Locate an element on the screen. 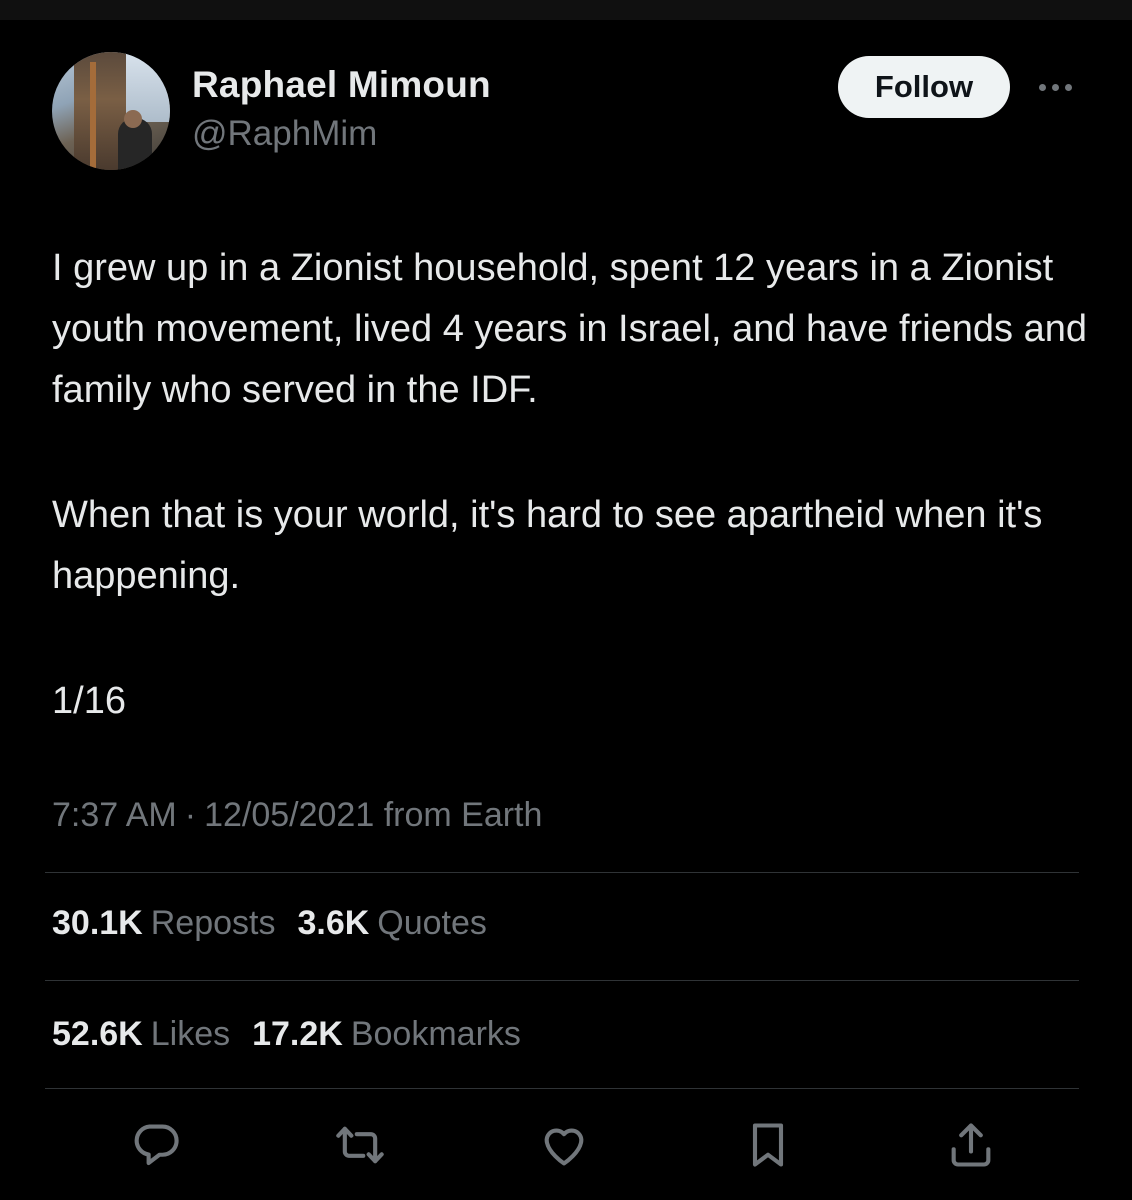  tweet-time: 7:37 AM is located at coordinates (114, 815).